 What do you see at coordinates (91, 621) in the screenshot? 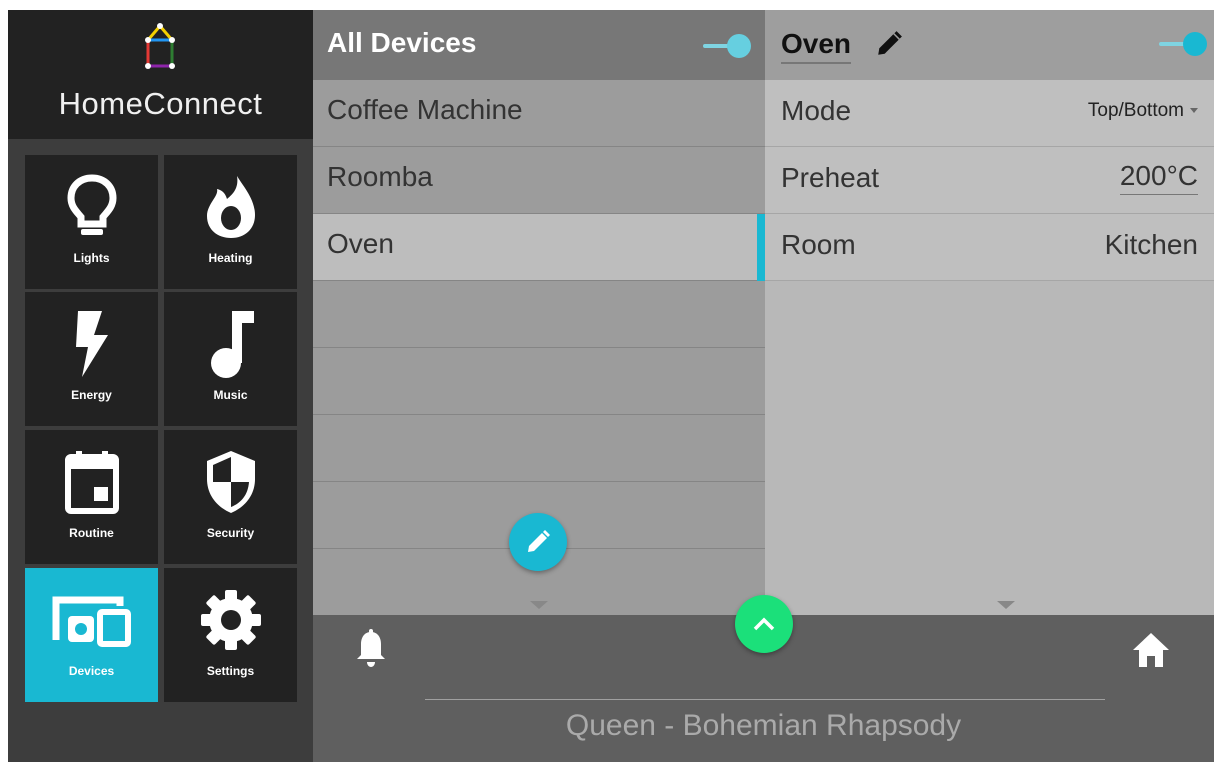
I see `devices-icon` at bounding box center [91, 621].